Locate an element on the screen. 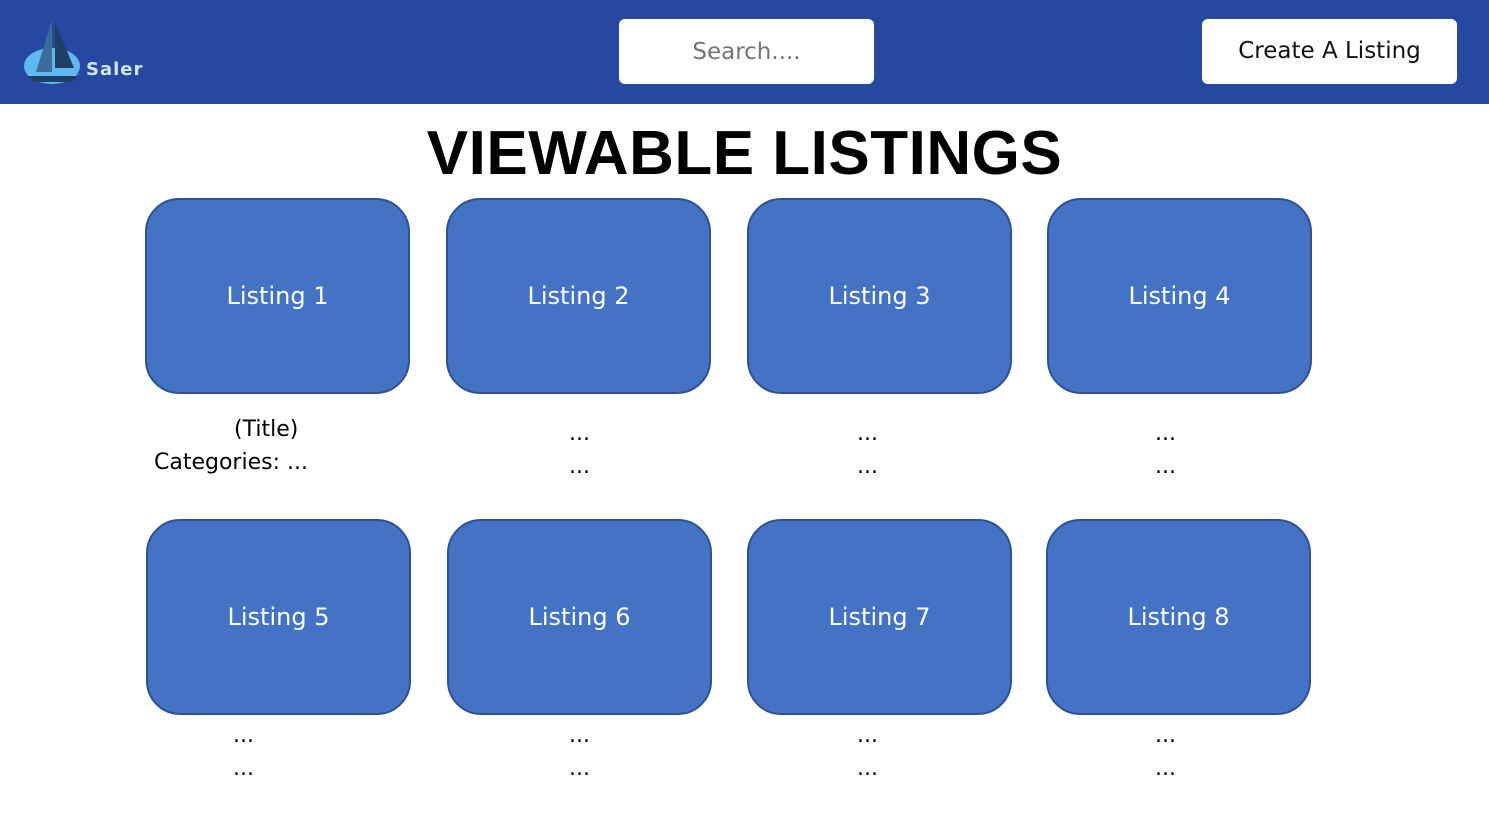 The width and height of the screenshot is (1489, 834). top-bar: Saler Create A Listing is located at coordinates (744, 52).